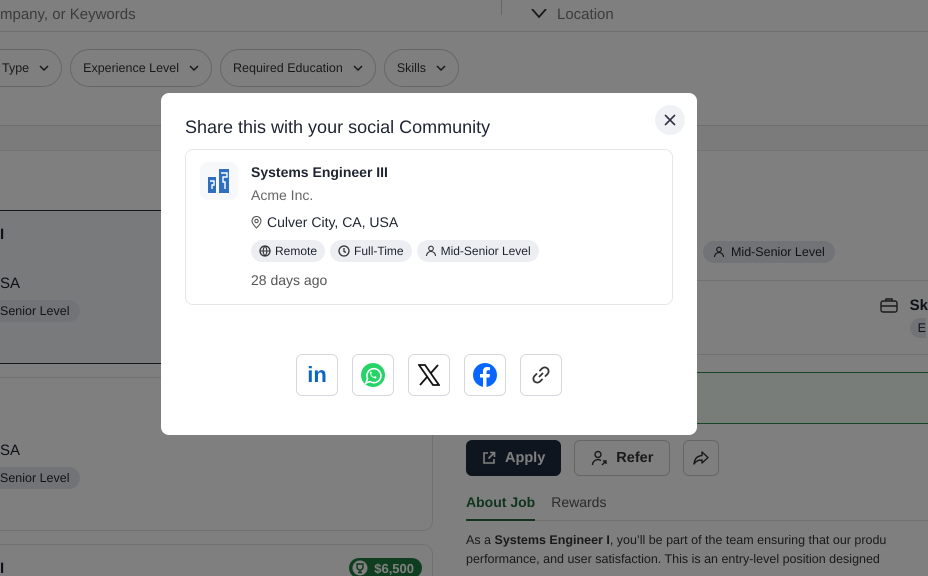 The height and width of the screenshot is (576, 928). What do you see at coordinates (673, 559) in the screenshot?
I see `job-description-line: performance, and user satisfaction. This is an entry-level position designed` at bounding box center [673, 559].